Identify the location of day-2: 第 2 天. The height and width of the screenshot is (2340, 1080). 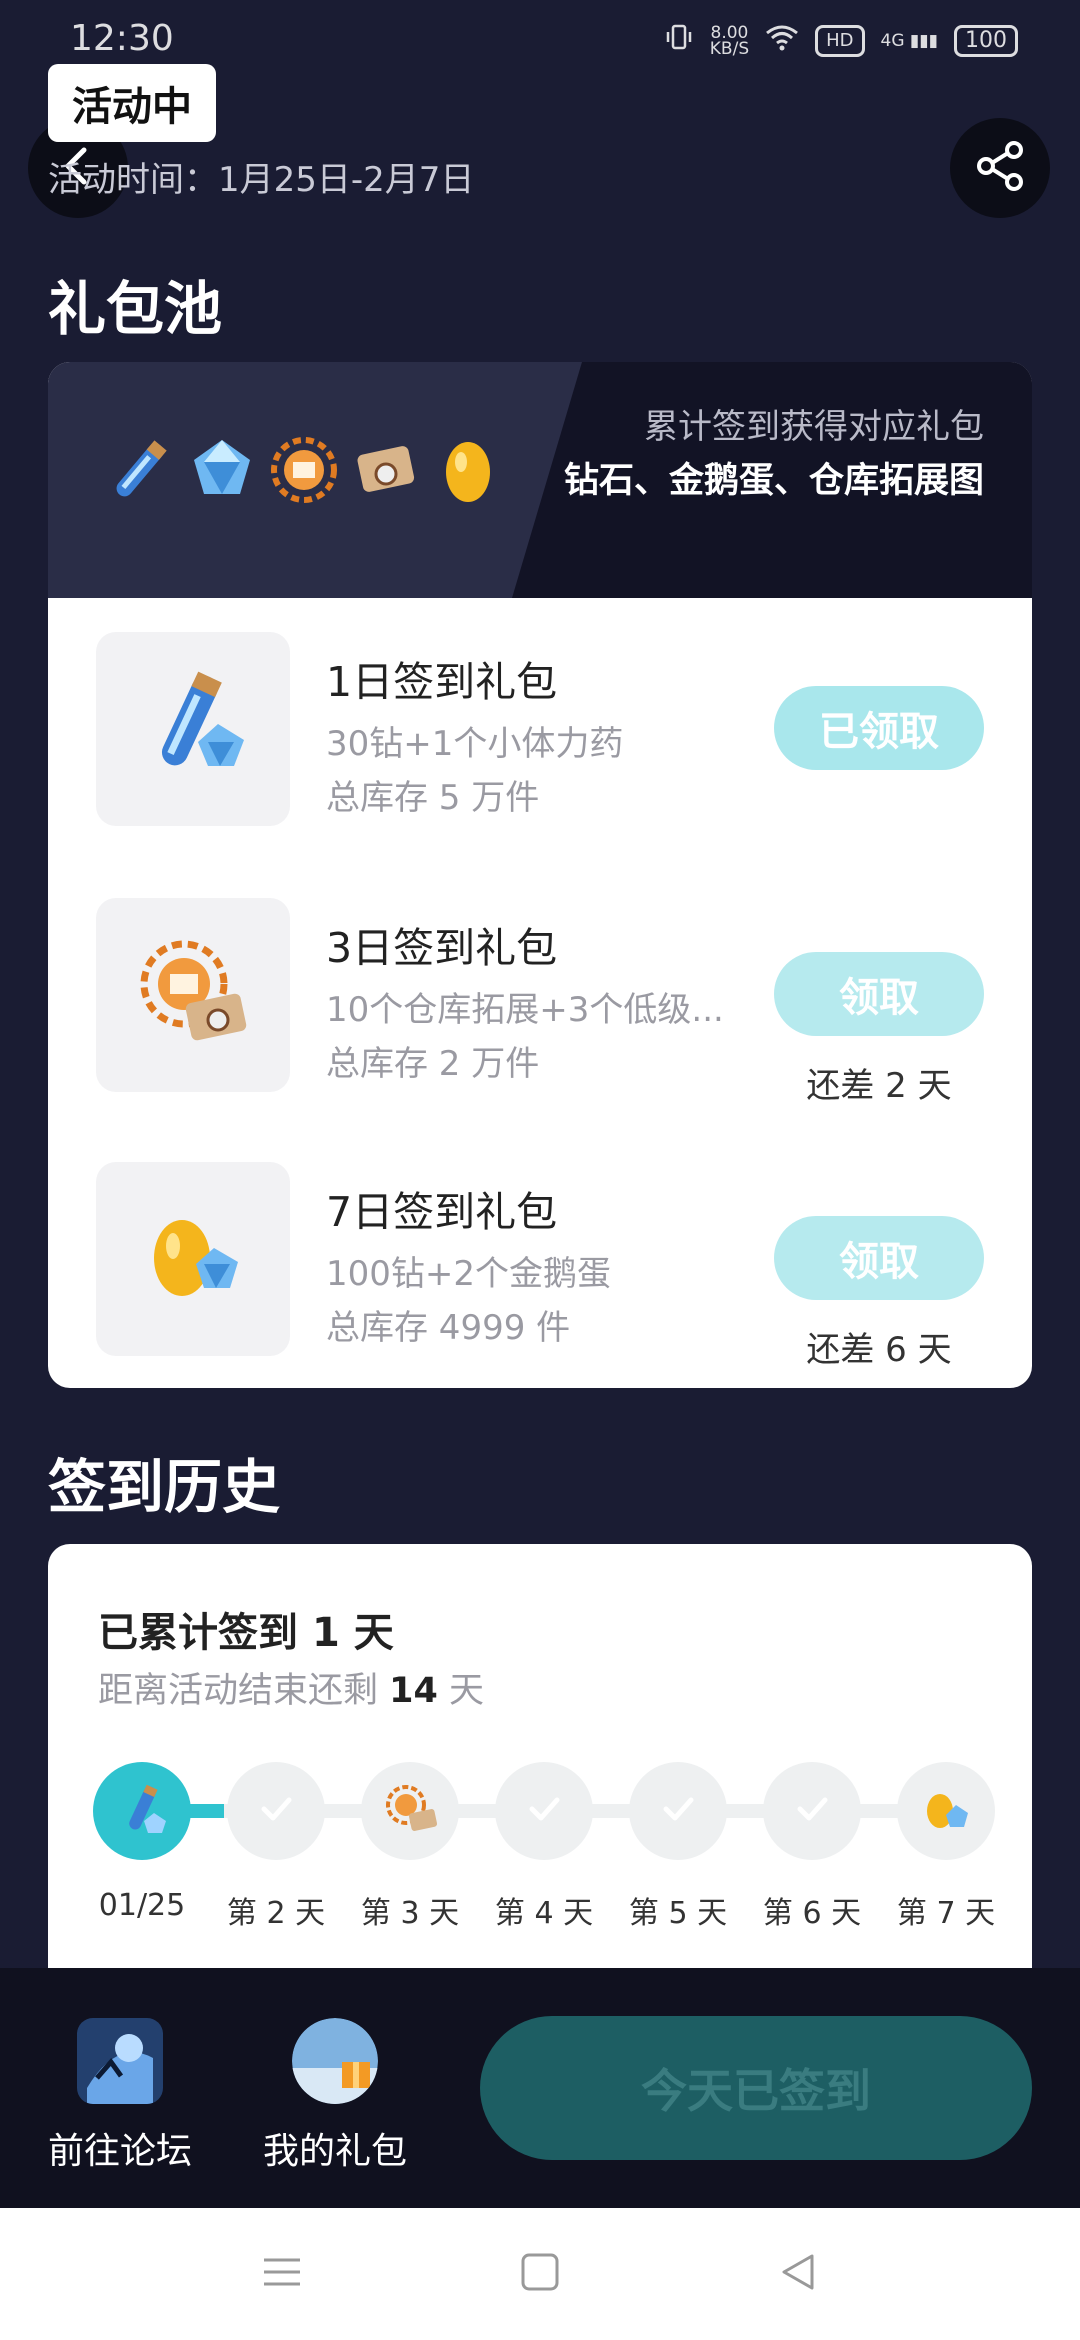
(276, 1847).